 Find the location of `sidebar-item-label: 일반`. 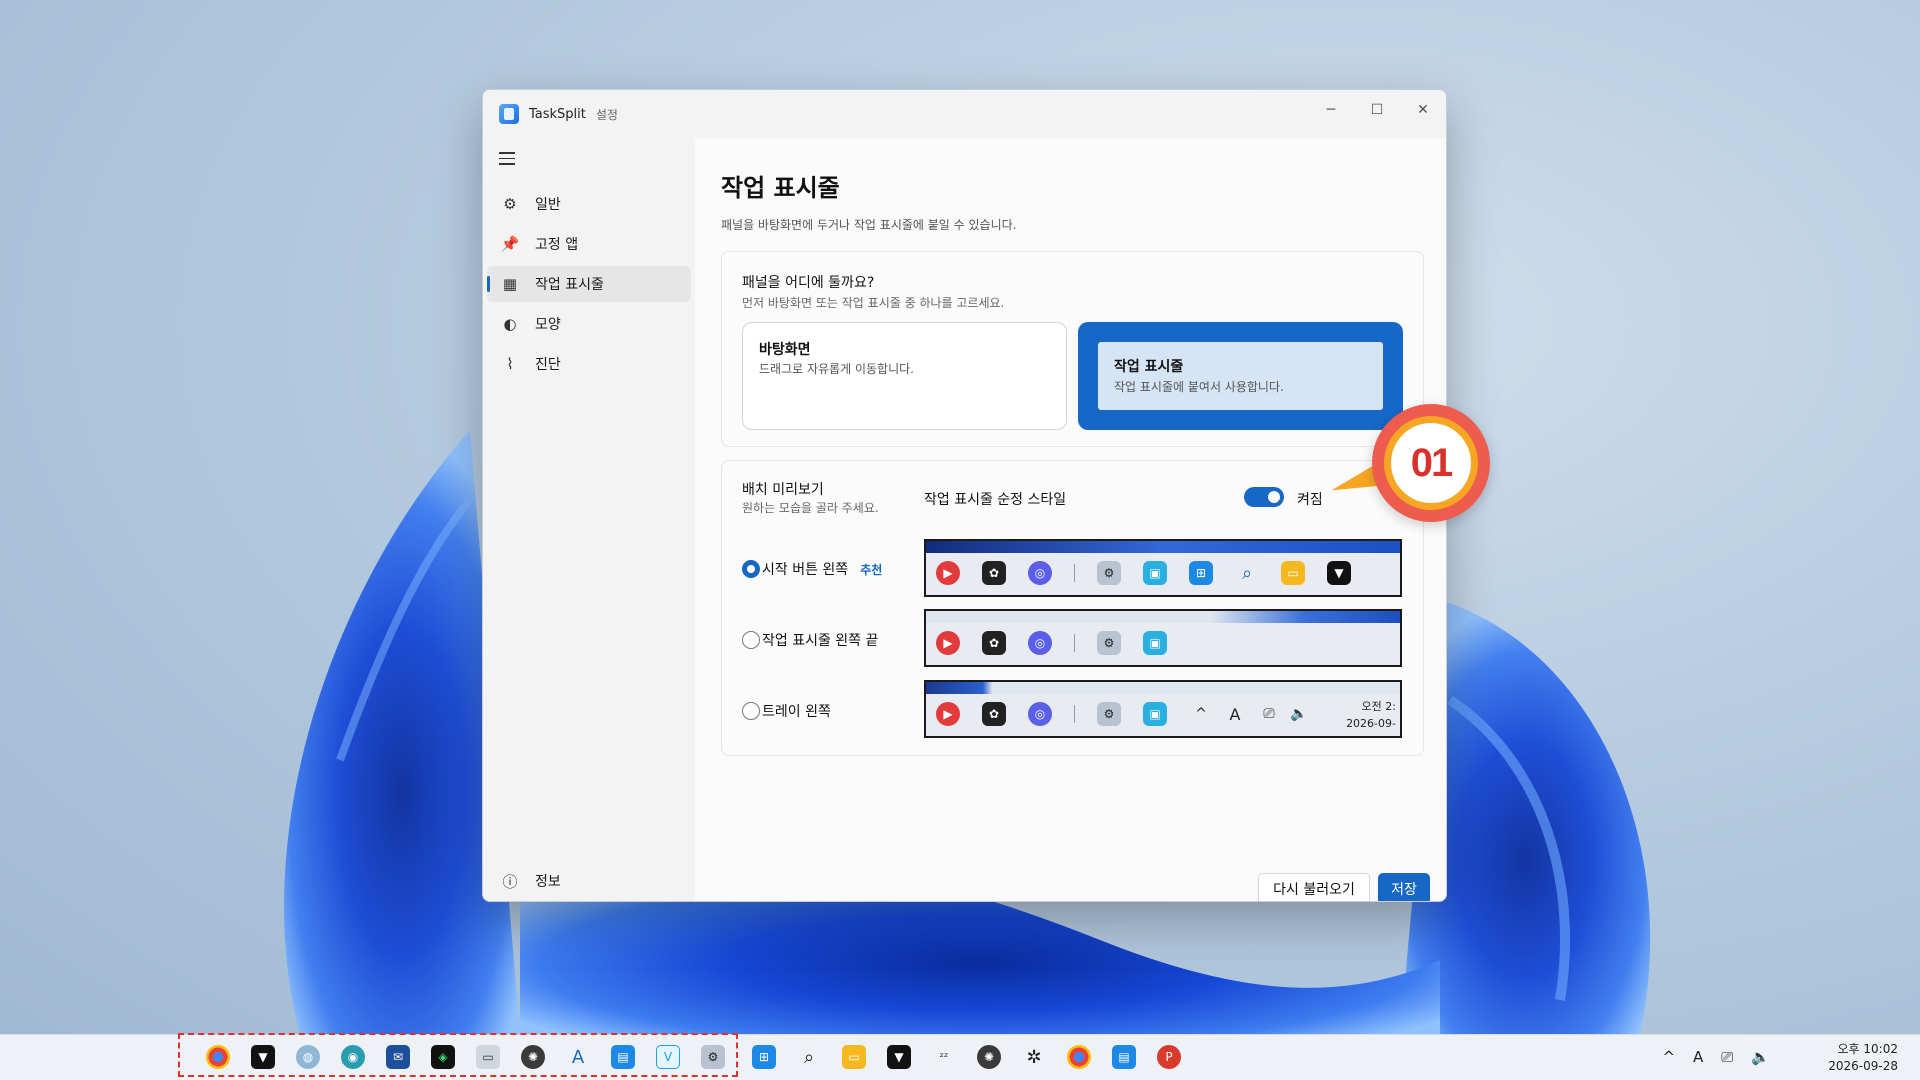

sidebar-item-label: 일반 is located at coordinates (548, 205).